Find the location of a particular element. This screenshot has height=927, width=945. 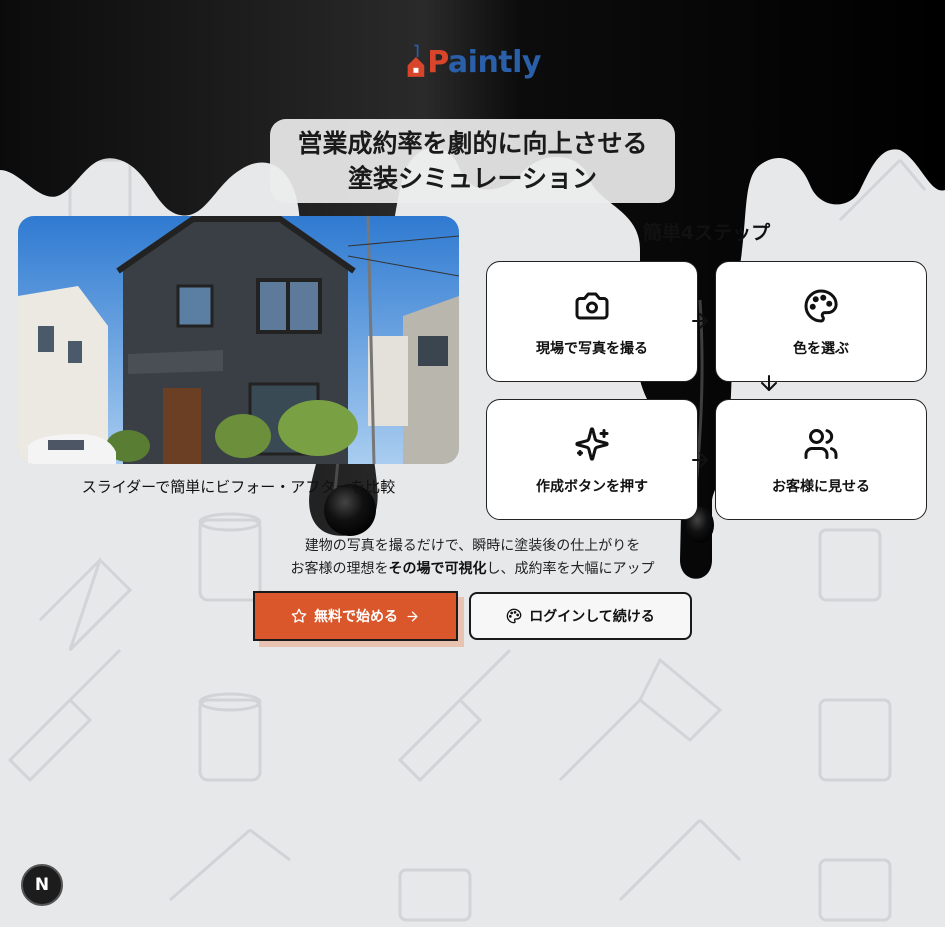

logo-text-p: P is located at coordinates (437, 62).